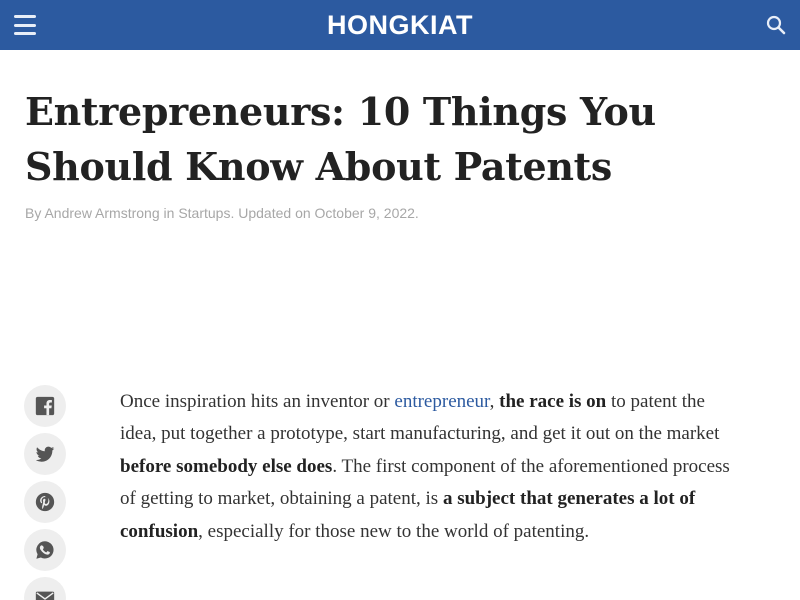  I want to click on pinterest-icon, so click(45, 502).